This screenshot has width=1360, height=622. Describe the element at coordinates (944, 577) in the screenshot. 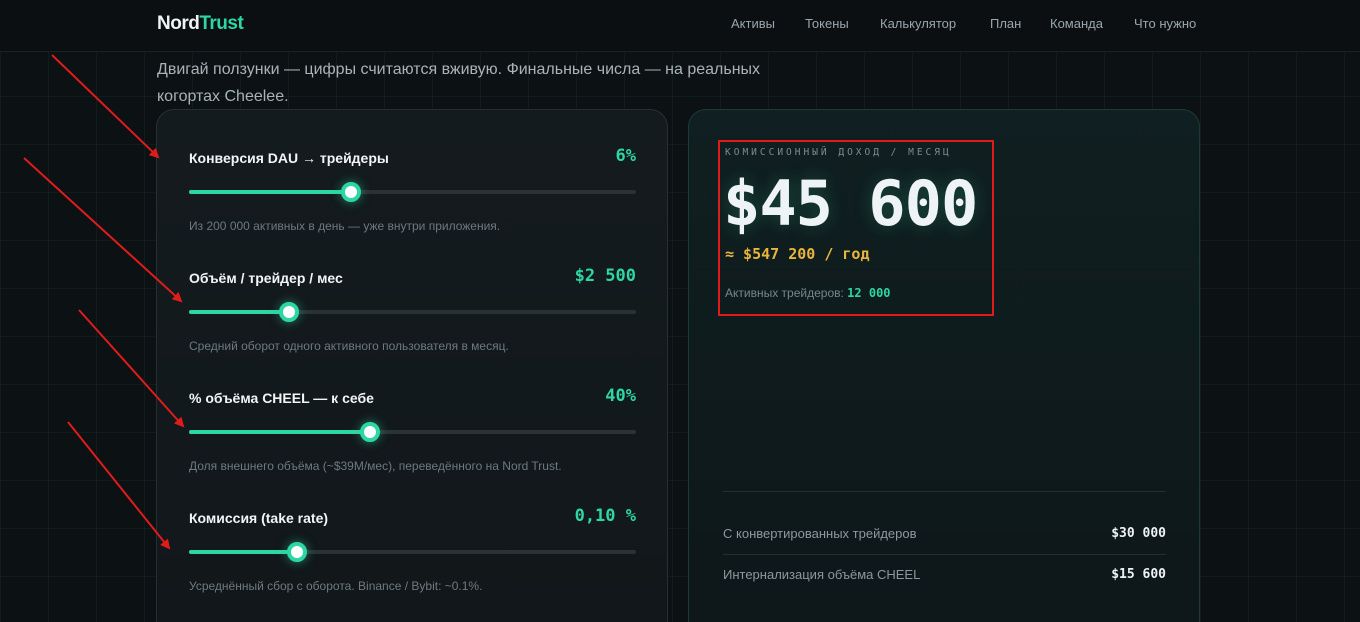

I see `breakdown-row-cheel-internalization: Интернализация объёма CHEEL $15 600` at that location.